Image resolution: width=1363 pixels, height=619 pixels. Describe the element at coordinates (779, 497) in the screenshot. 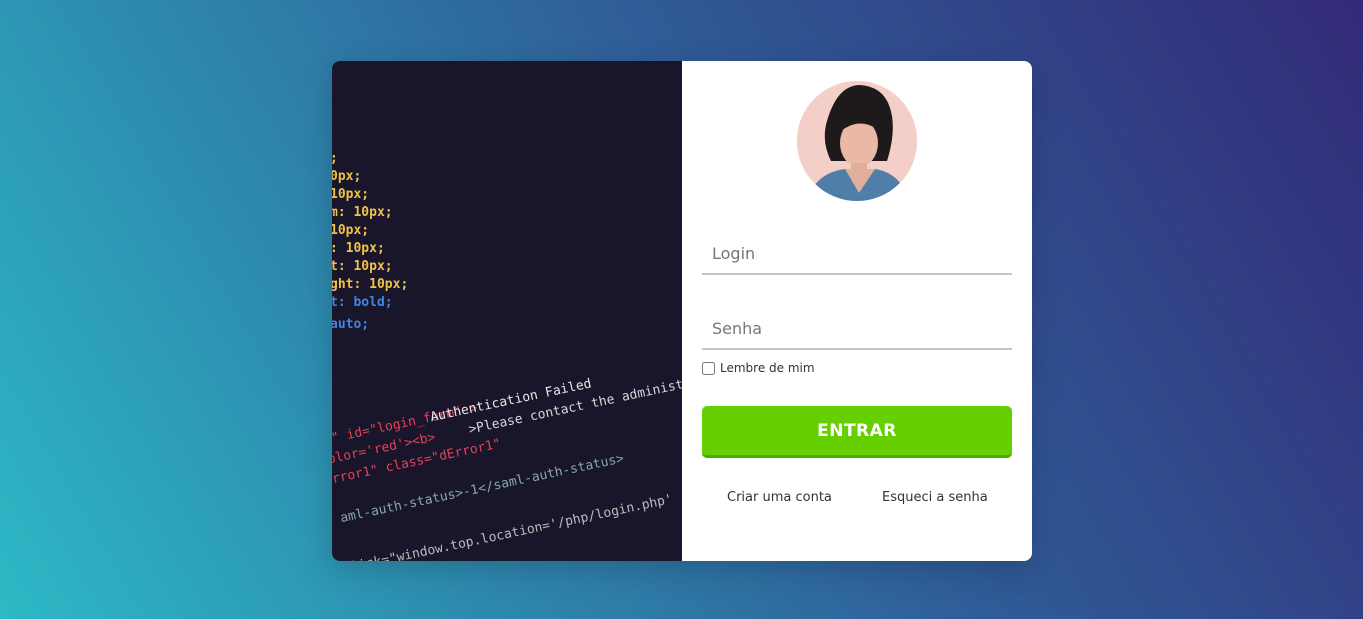

I see `create-account-link: Criar uma conta` at that location.